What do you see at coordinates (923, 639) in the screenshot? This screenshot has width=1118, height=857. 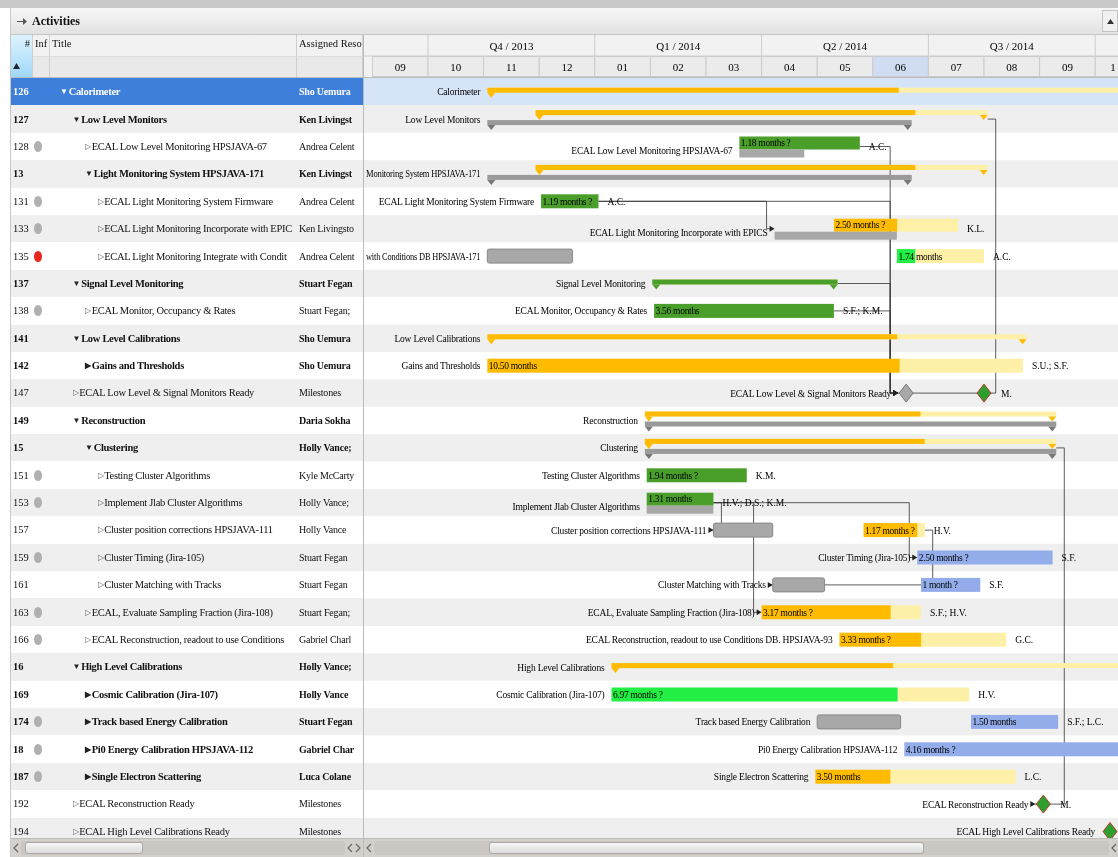 I see `task-bar: 3.33 months ?` at bounding box center [923, 639].